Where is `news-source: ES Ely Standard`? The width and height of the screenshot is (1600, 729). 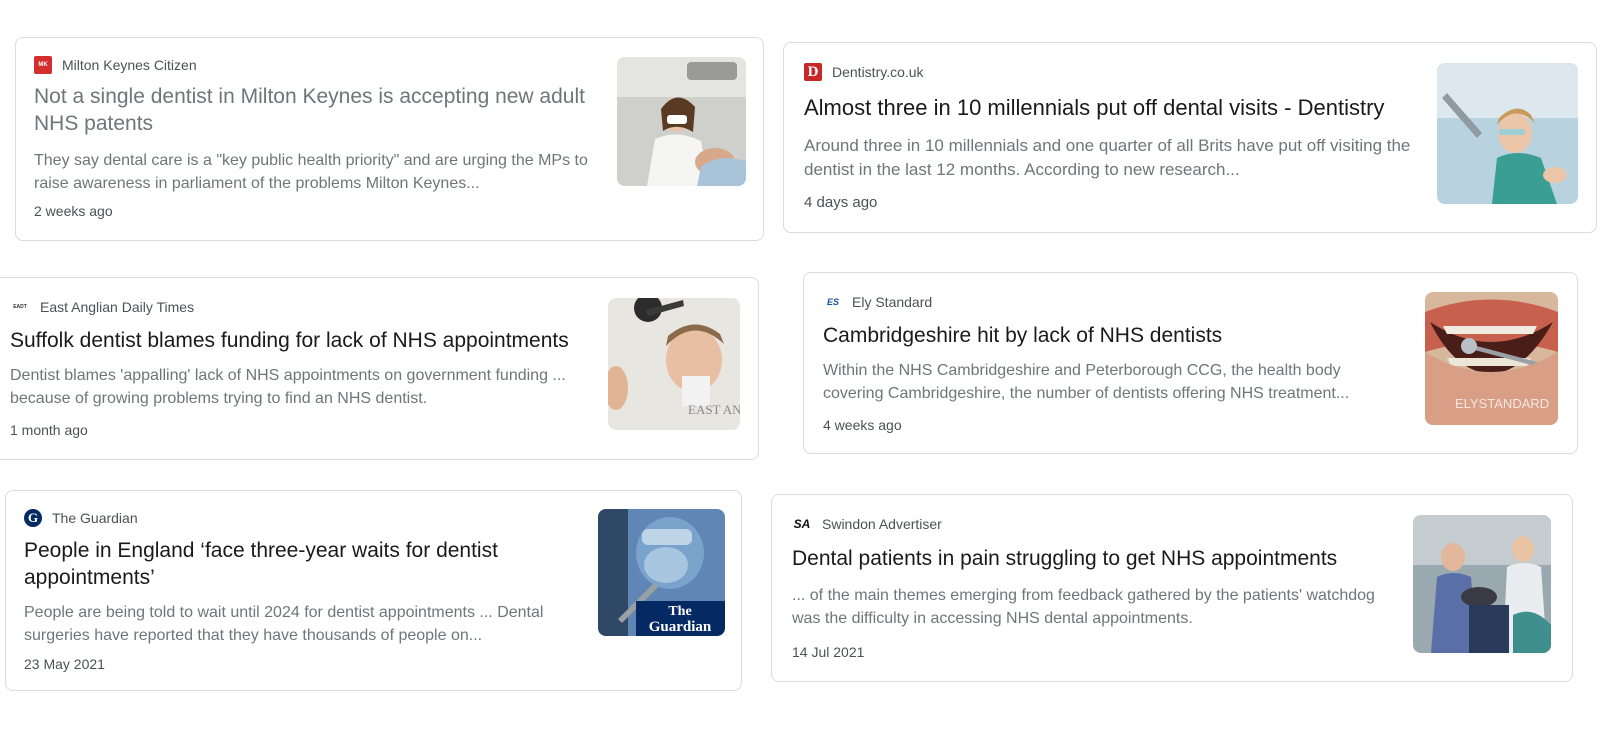 news-source: ES Ely Standard is located at coordinates (878, 302).